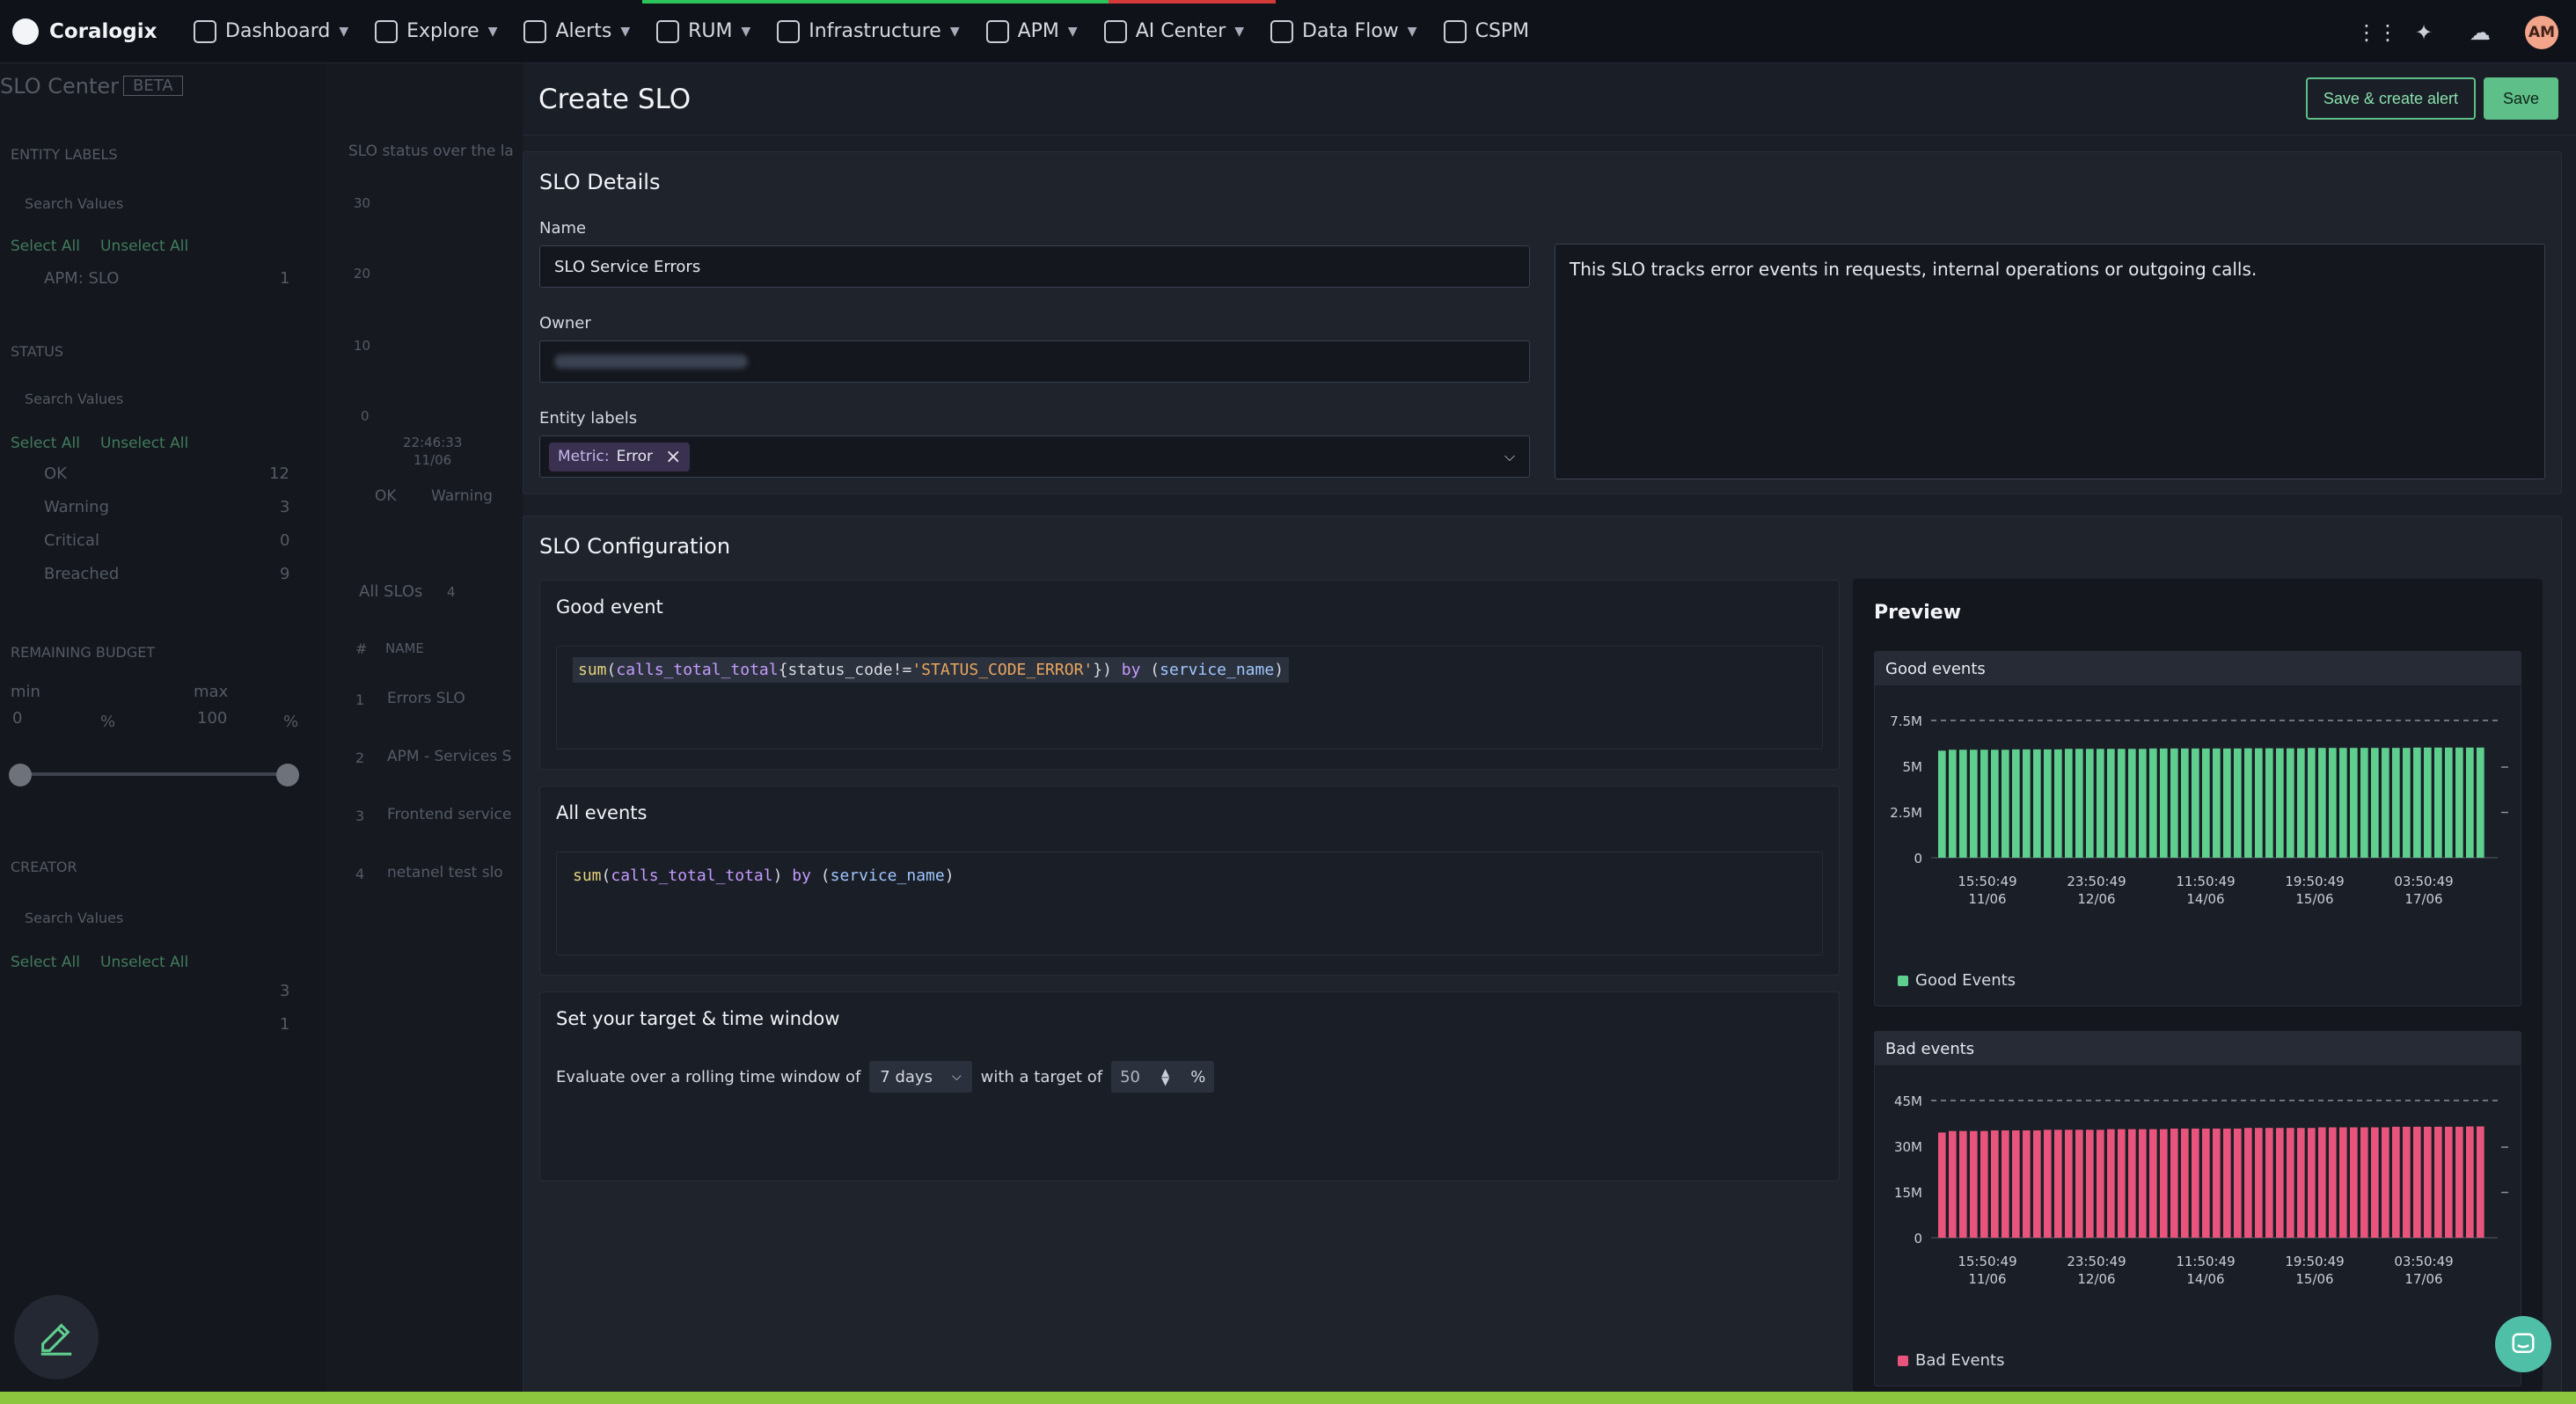 This screenshot has width=2576, height=1404. I want to click on brand: Coralogix, so click(83, 31).